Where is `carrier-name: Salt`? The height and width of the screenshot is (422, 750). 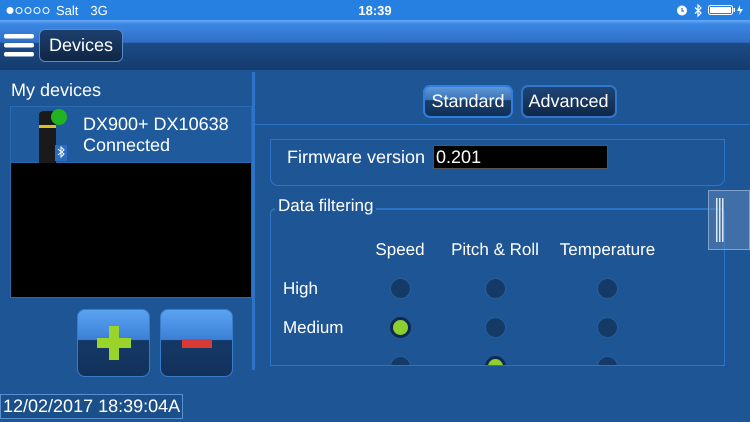
carrier-name: Salt is located at coordinates (67, 10).